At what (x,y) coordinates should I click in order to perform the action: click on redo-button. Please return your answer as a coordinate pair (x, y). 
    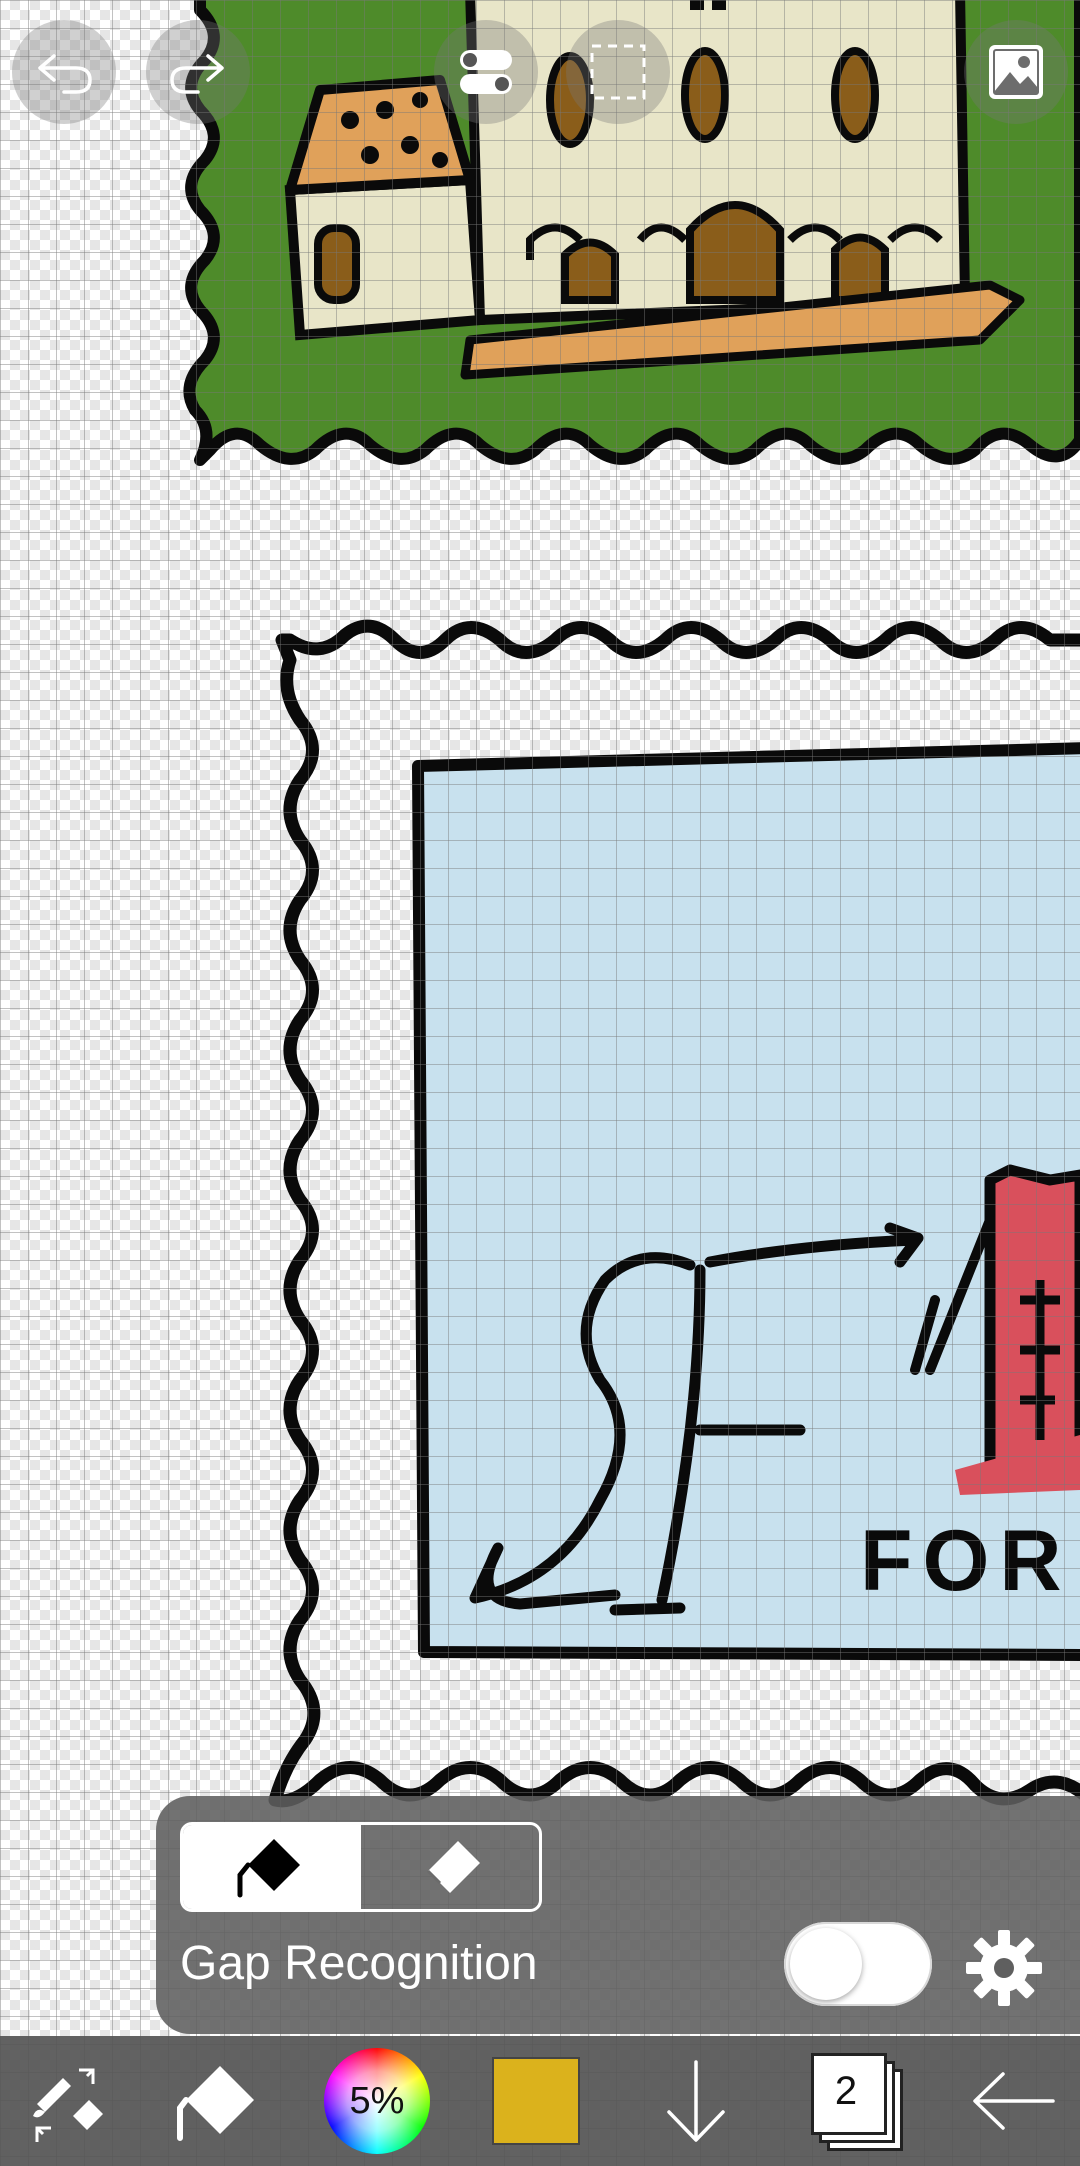
    Looking at the image, I should click on (198, 72).